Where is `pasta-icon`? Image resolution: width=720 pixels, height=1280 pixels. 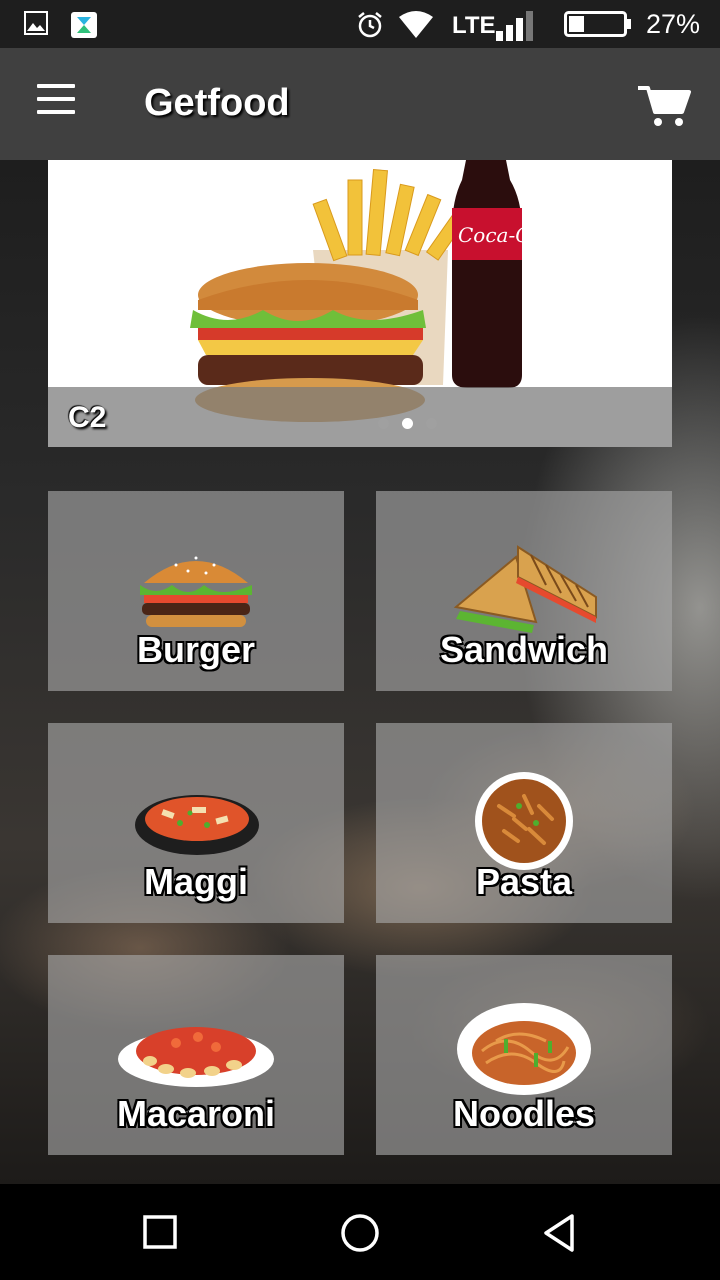 pasta-icon is located at coordinates (524, 821).